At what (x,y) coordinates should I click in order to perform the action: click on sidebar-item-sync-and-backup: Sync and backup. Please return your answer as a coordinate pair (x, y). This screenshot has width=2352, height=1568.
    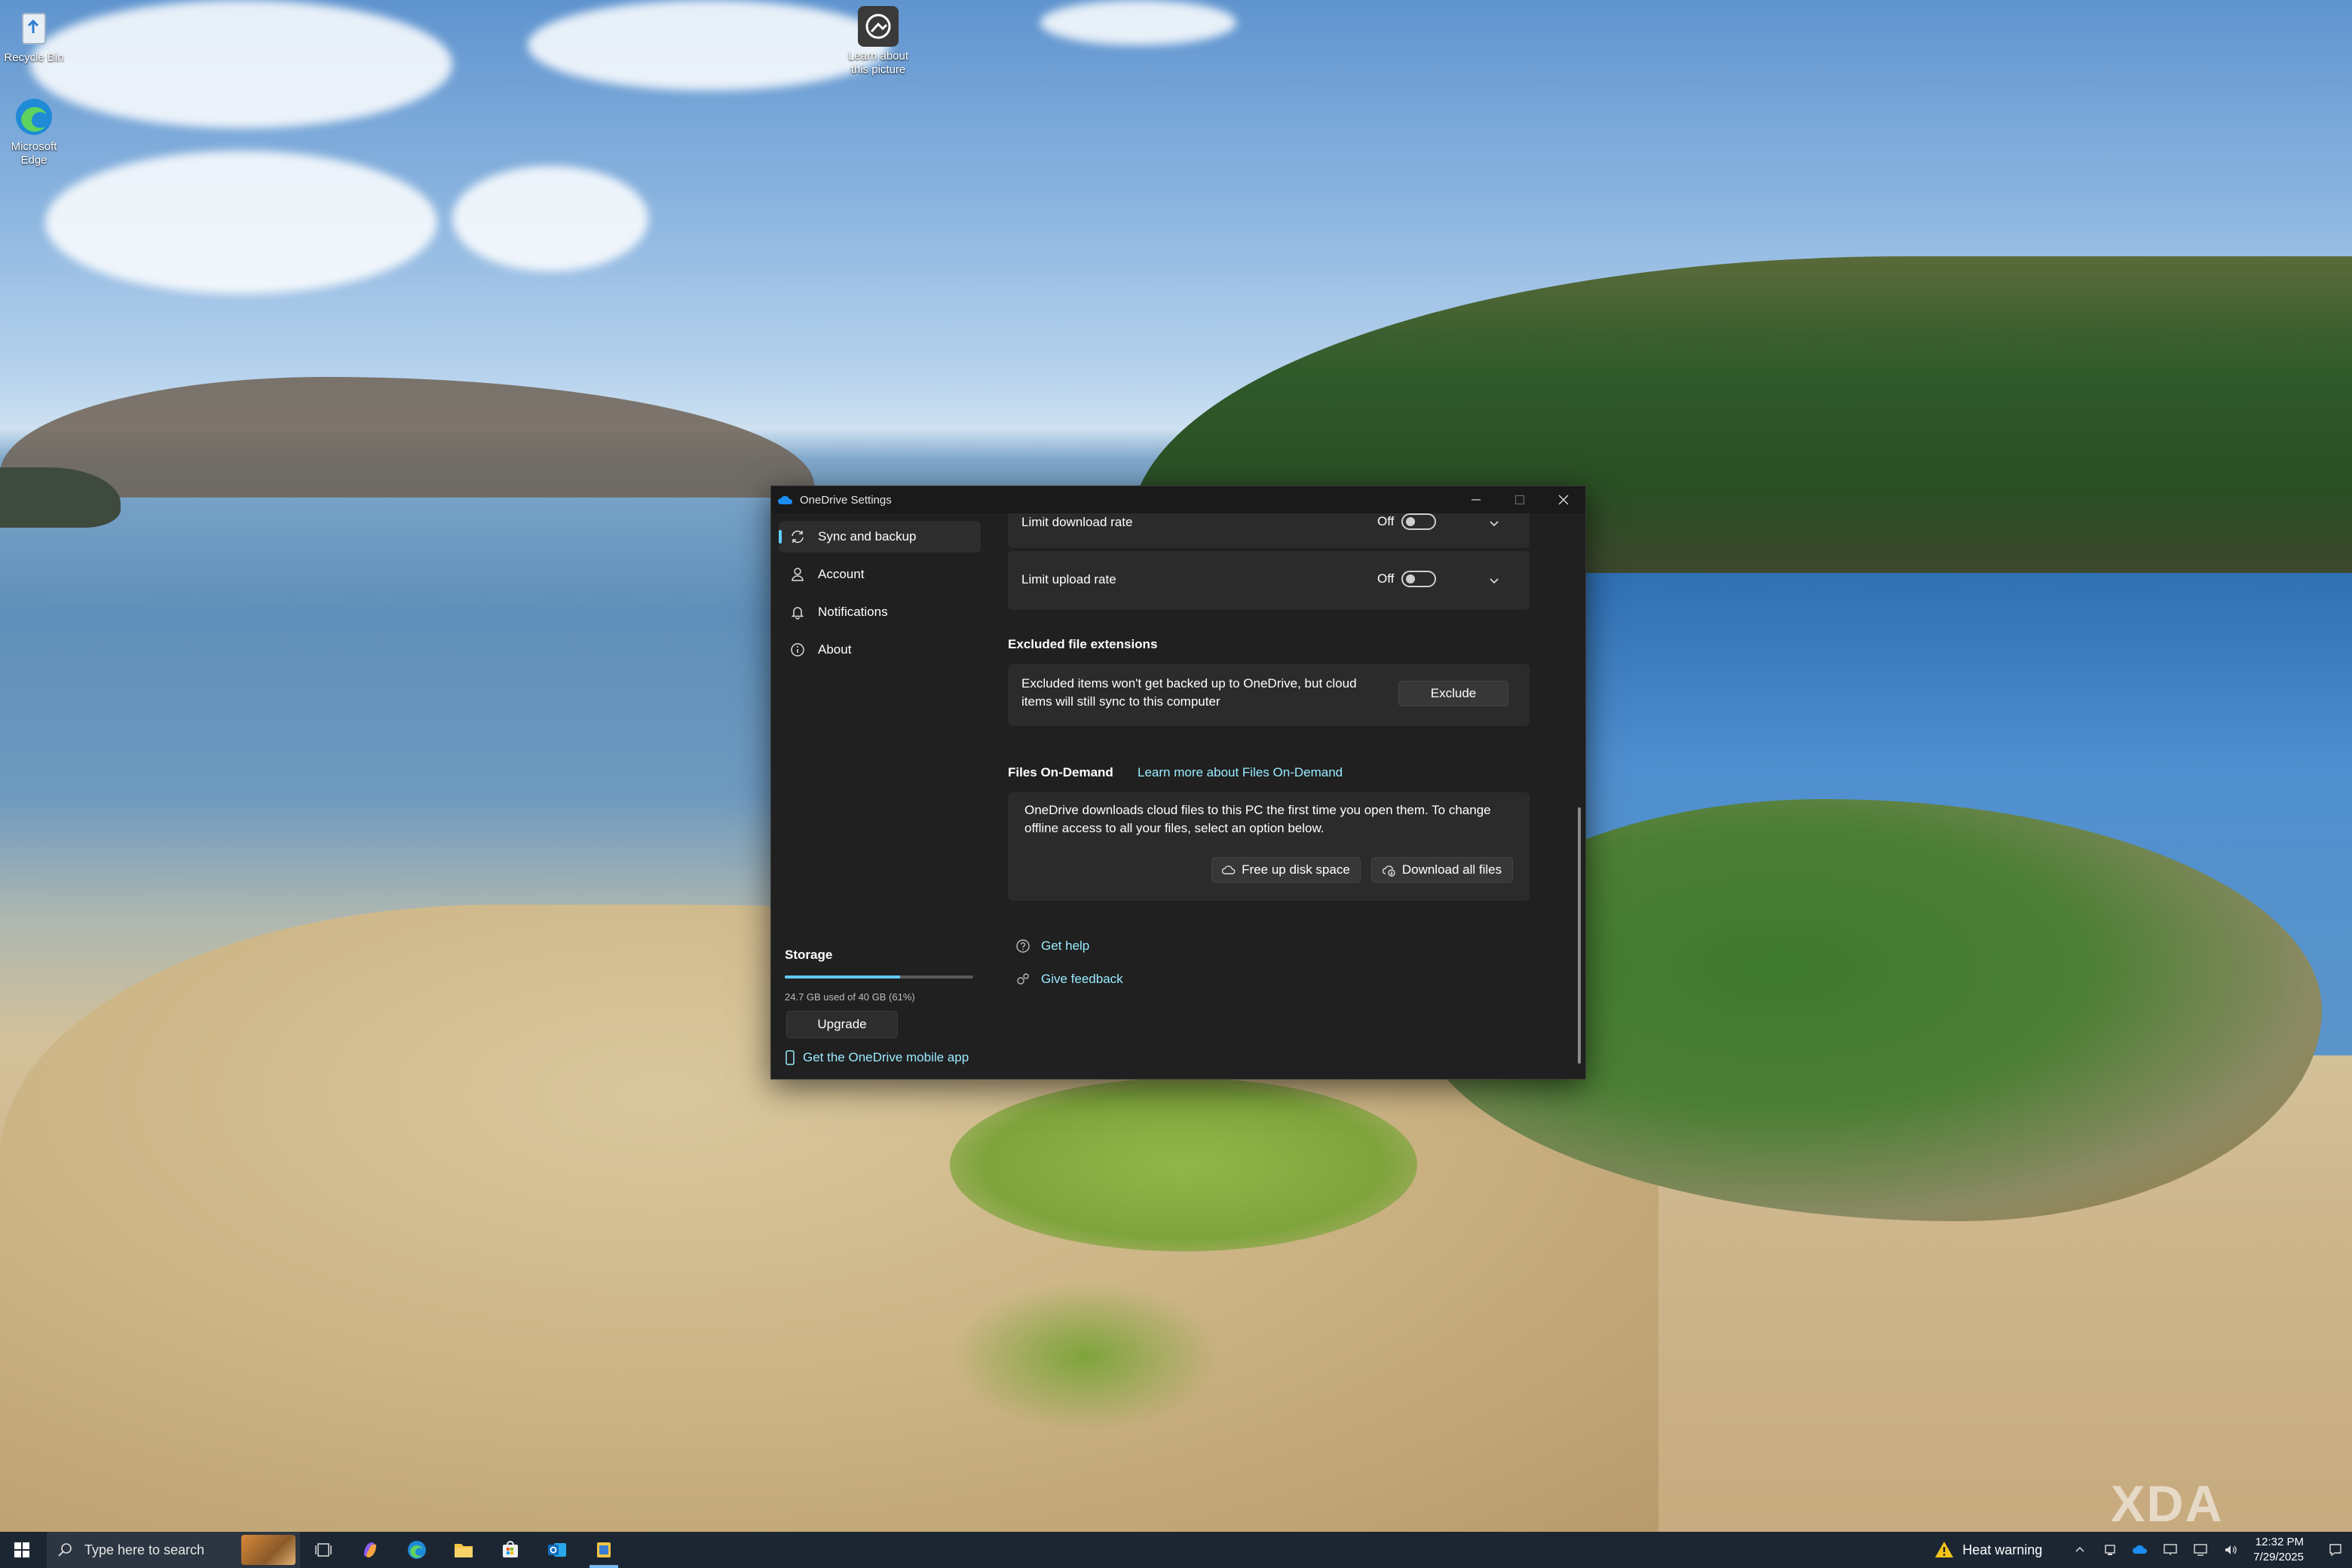
    Looking at the image, I should click on (880, 537).